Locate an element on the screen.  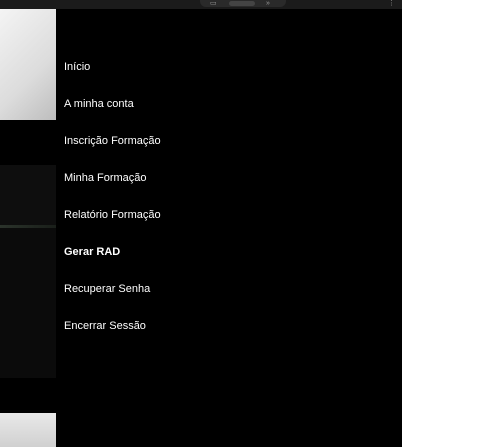
menu-item-minha-conta: A minha conta is located at coordinates (112, 112).